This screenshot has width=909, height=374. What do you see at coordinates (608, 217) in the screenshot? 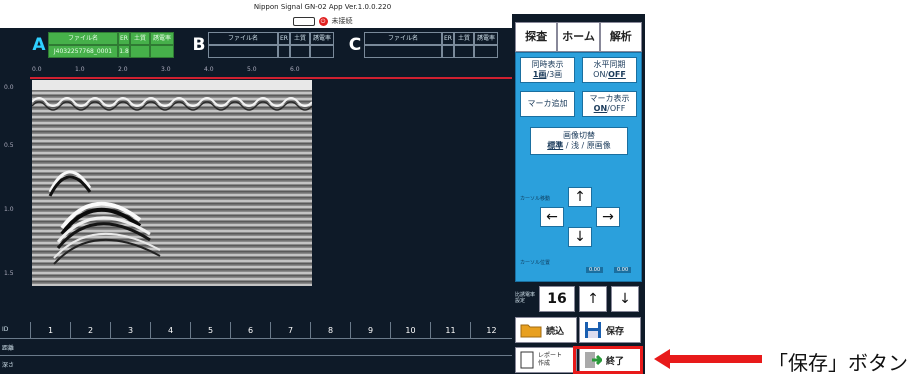
I see `arrow-right-button: →` at bounding box center [608, 217].